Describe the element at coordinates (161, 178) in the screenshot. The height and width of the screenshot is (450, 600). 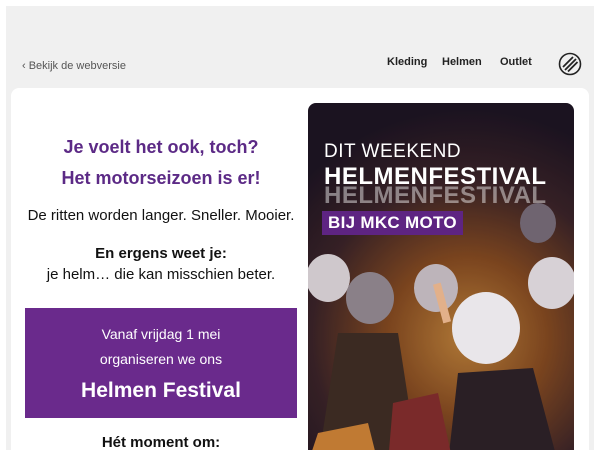
I see `headline-line-2: Het motorseizoen is er!` at that location.